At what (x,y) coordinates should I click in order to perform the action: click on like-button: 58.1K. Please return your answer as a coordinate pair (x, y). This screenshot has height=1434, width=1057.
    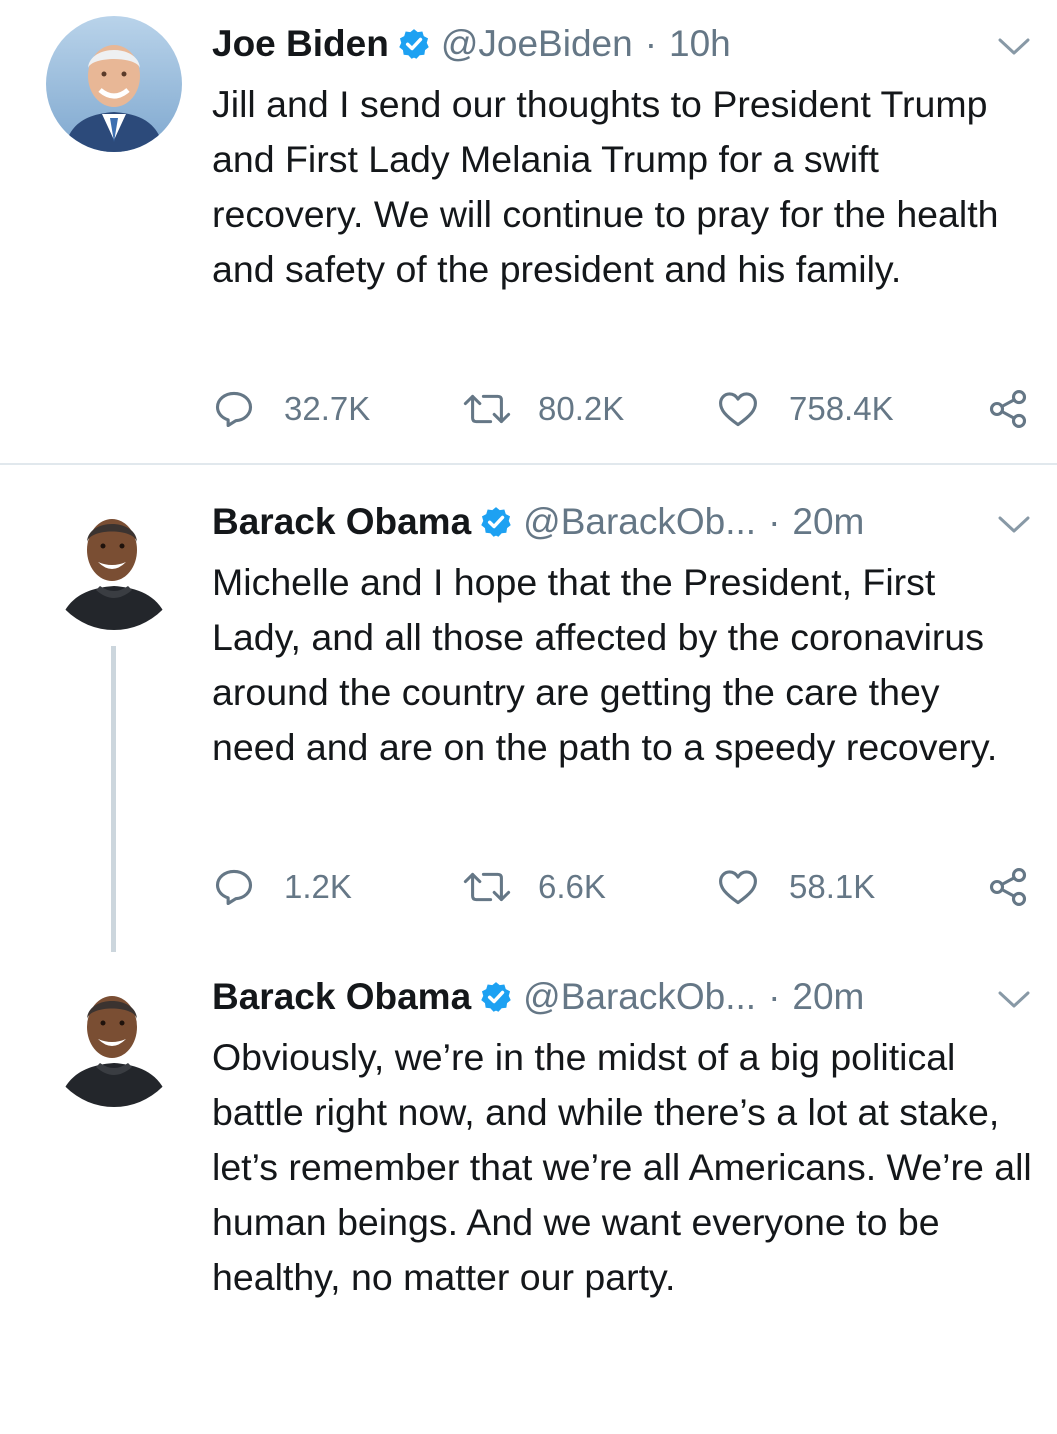
    Looking at the image, I should click on (795, 887).